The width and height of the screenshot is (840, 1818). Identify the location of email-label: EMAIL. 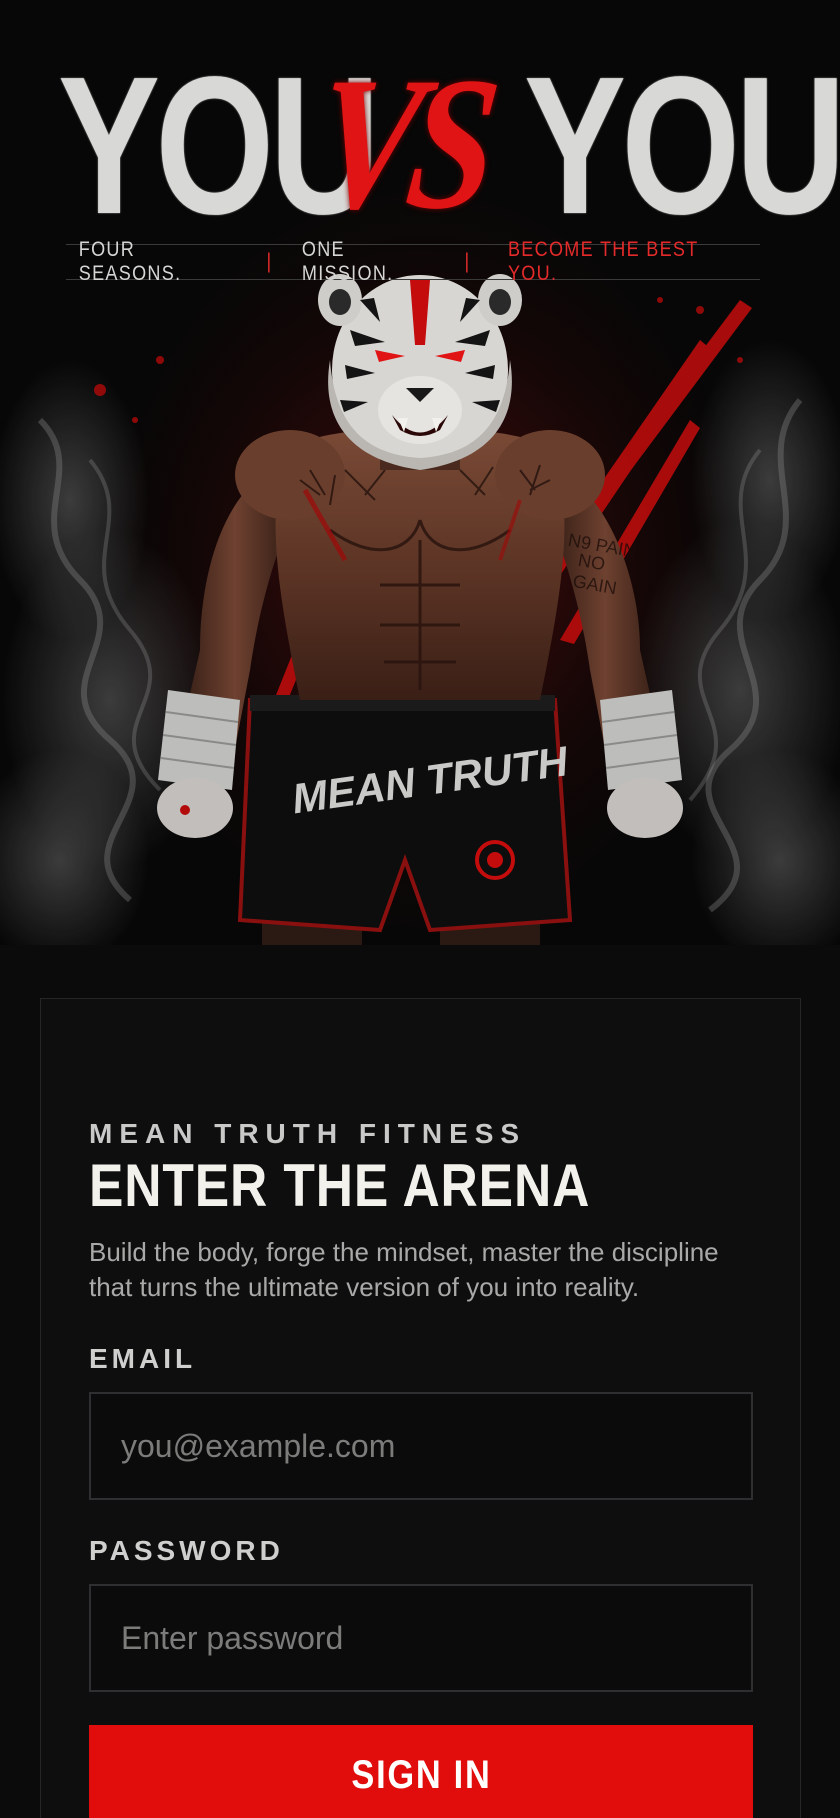
(143, 1358).